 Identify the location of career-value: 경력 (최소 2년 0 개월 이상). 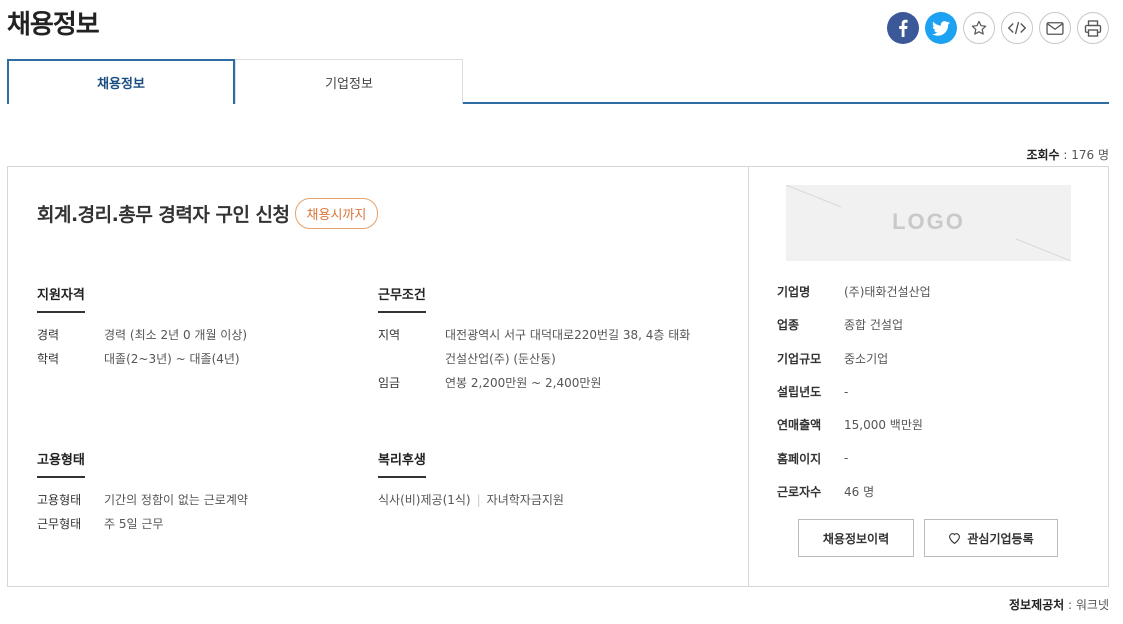
(176, 335).